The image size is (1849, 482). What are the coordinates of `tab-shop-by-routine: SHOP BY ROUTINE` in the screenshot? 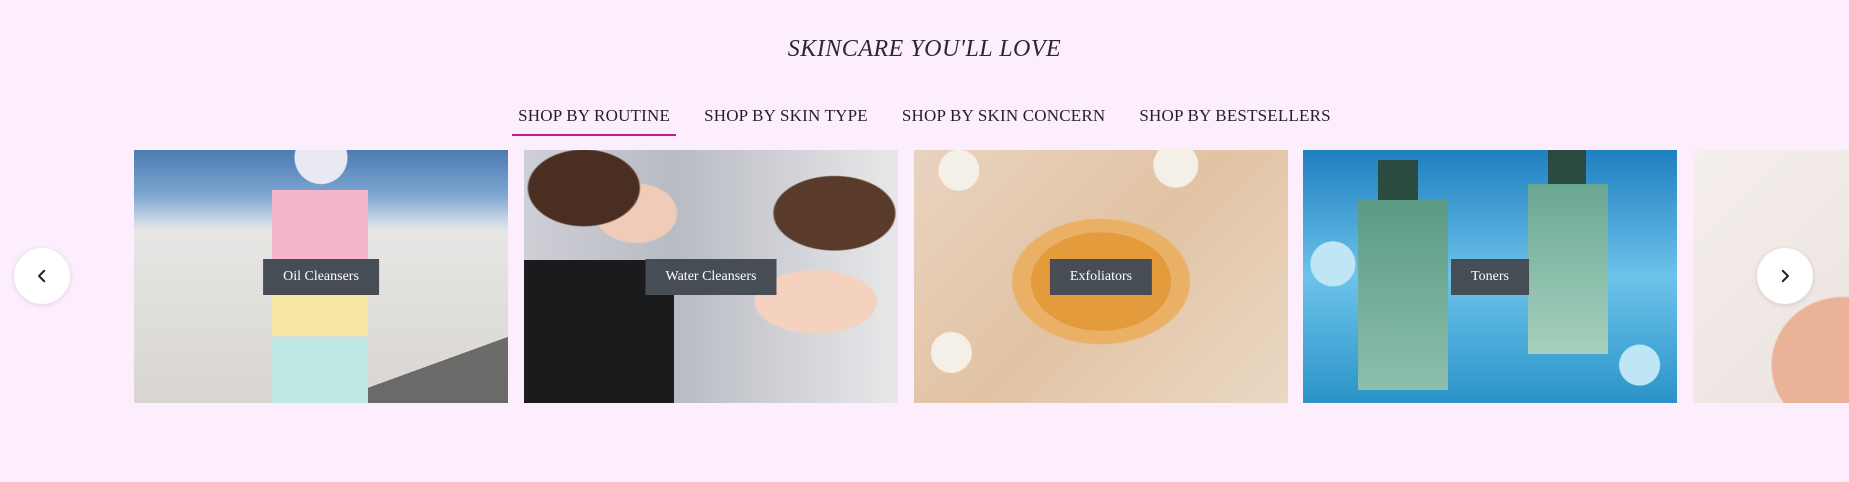 It's located at (594, 120).